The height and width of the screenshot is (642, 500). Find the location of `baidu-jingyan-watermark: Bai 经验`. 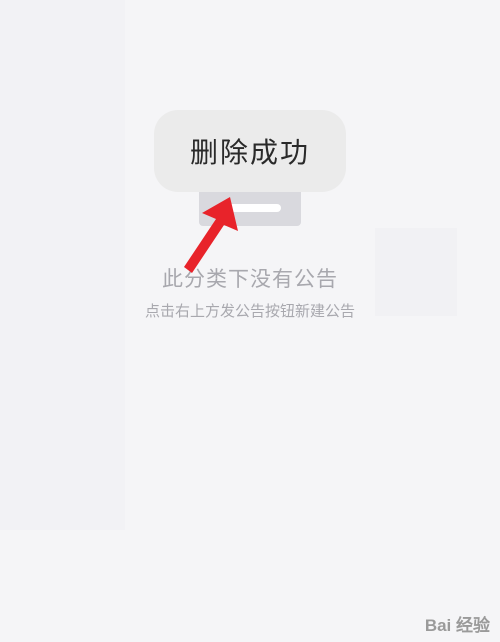

baidu-jingyan-watermark: Bai 经验 is located at coordinates (457, 623).